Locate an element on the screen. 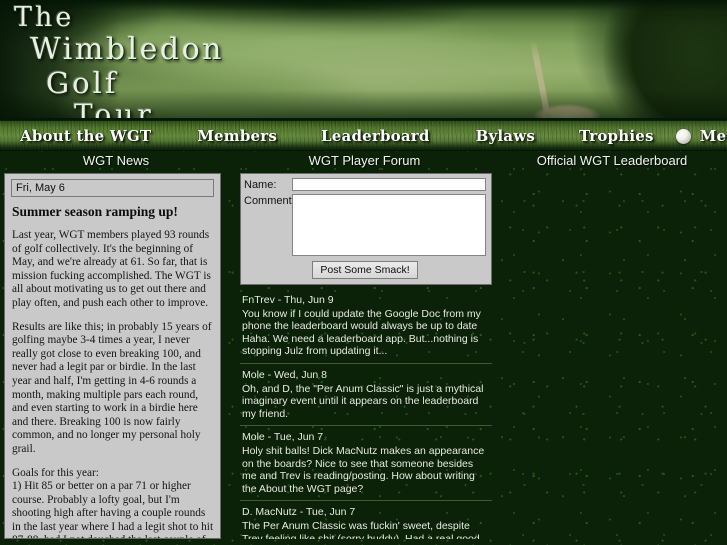  news-date: Fri, May 6 is located at coordinates (112, 188).